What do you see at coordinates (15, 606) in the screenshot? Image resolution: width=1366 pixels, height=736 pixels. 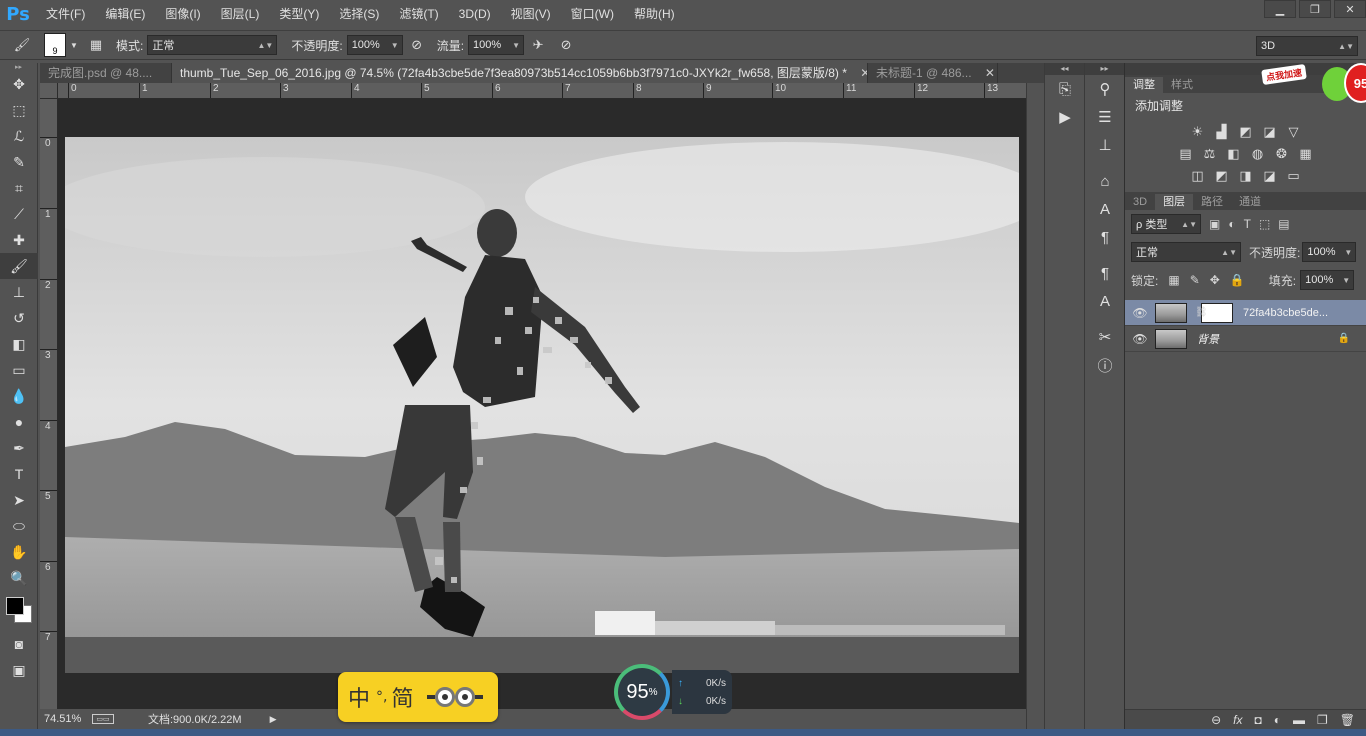 I see `foreground-color-swatch` at bounding box center [15, 606].